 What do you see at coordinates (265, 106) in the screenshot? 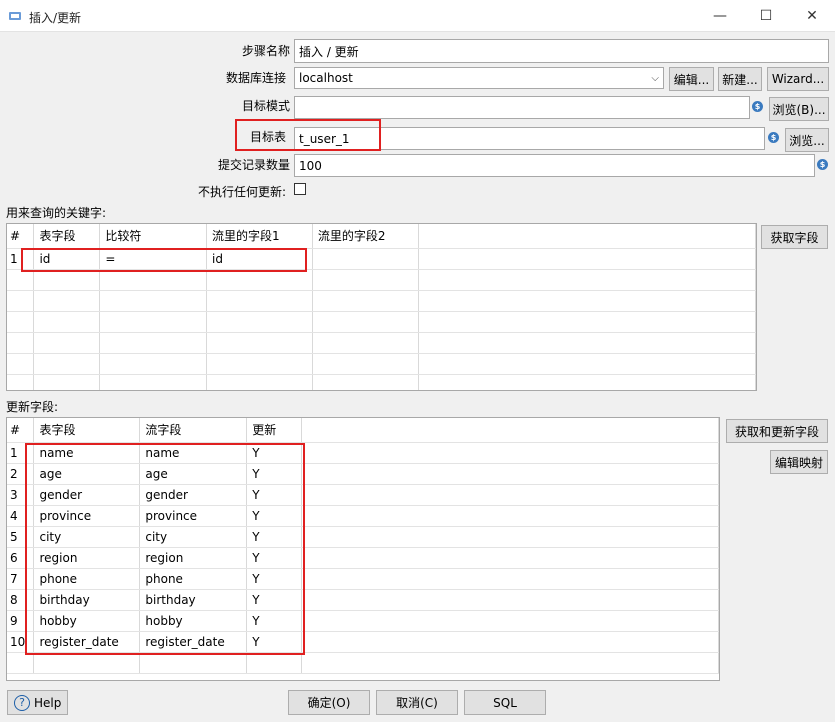
I see `schema-label: 目标模式` at bounding box center [265, 106].